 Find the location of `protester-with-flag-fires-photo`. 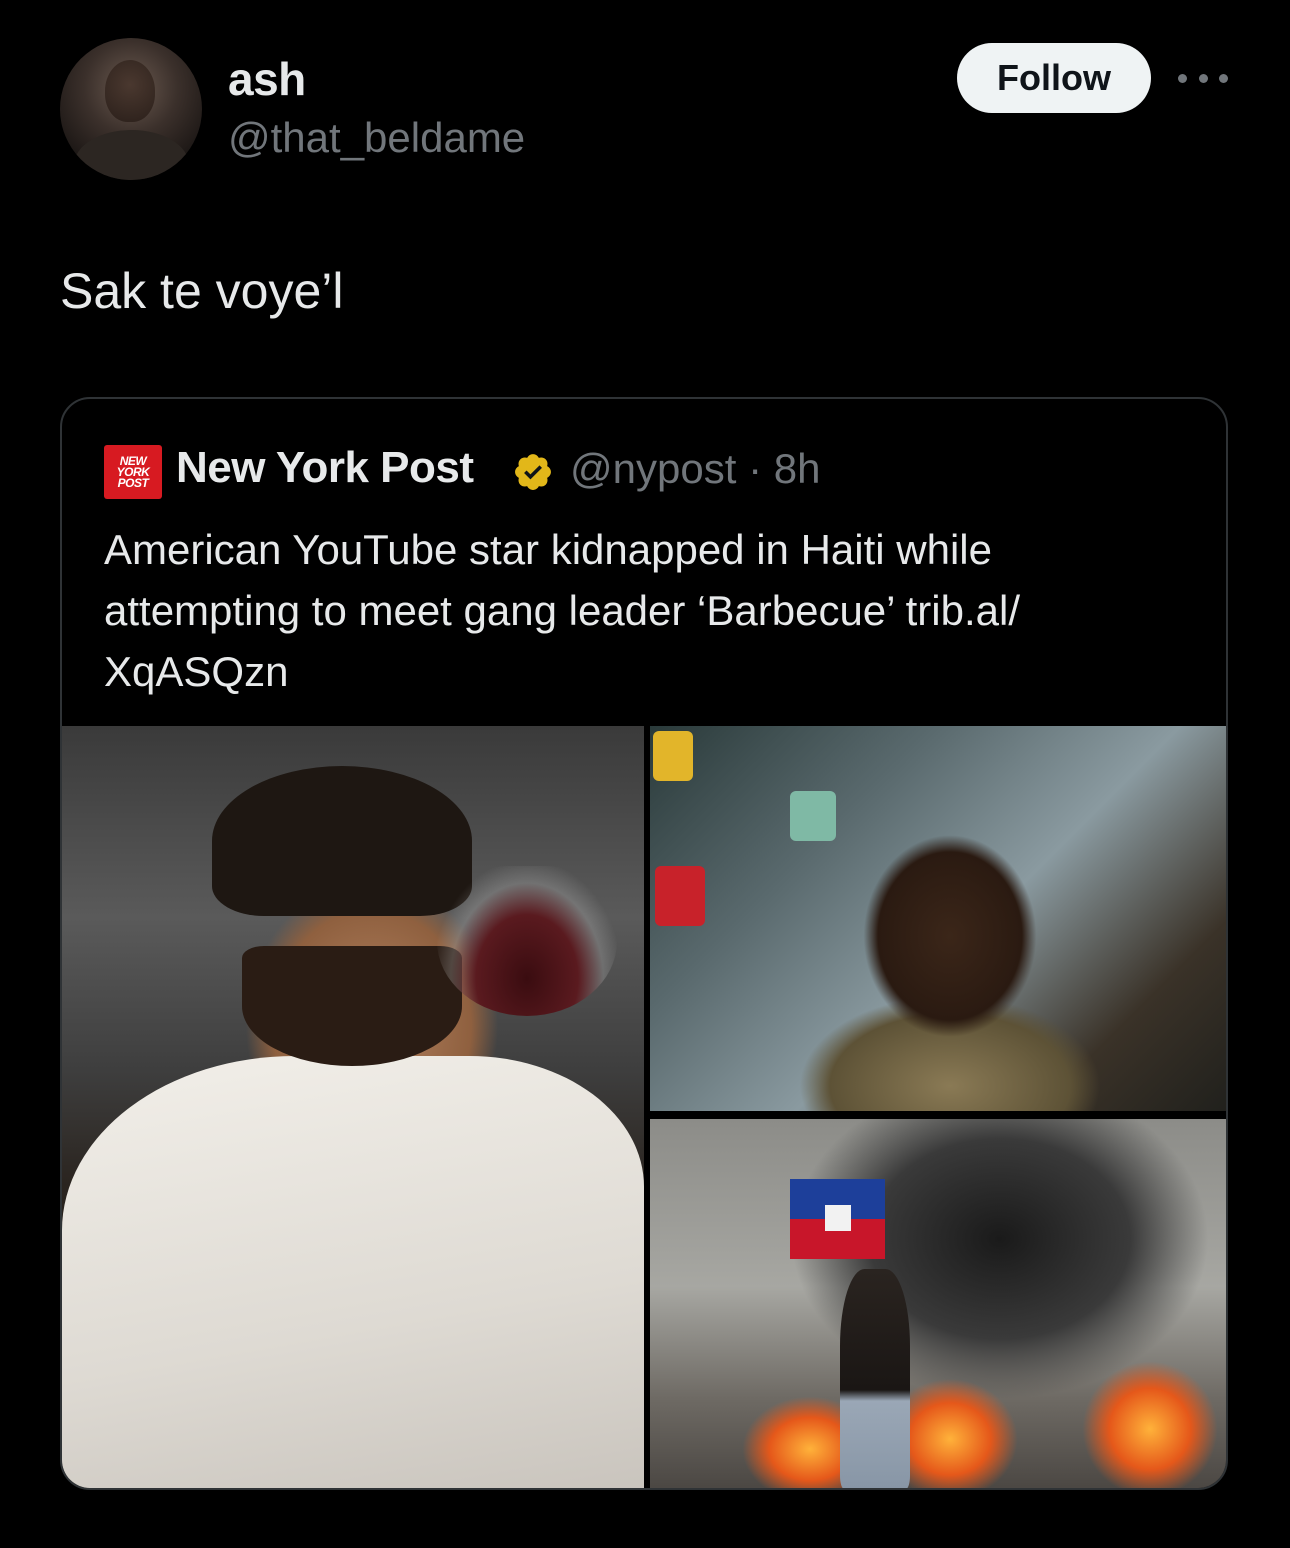

protester-with-flag-fires-photo is located at coordinates (938, 1303).